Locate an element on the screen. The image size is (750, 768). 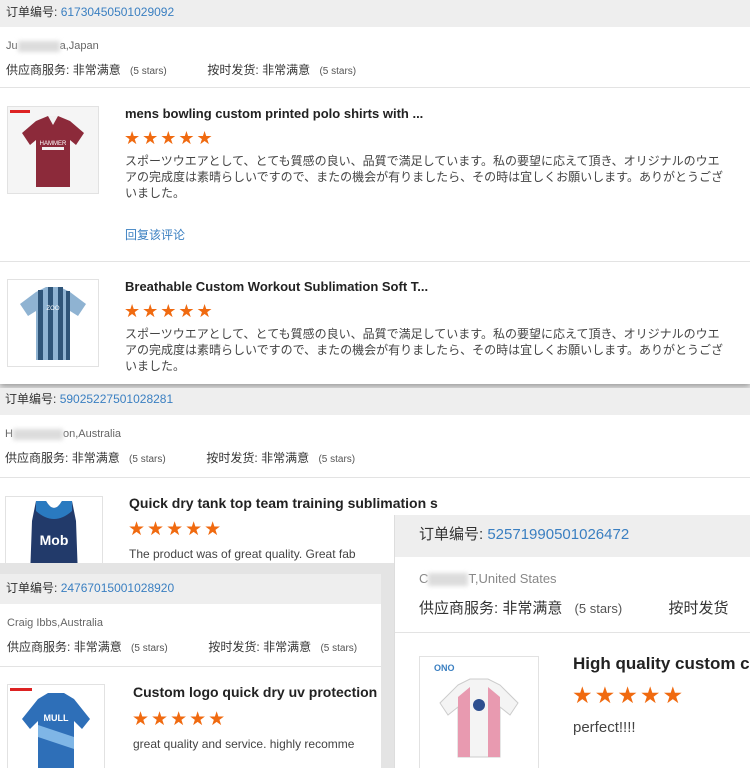
white-jersey-image: ONO is located at coordinates (479, 712).